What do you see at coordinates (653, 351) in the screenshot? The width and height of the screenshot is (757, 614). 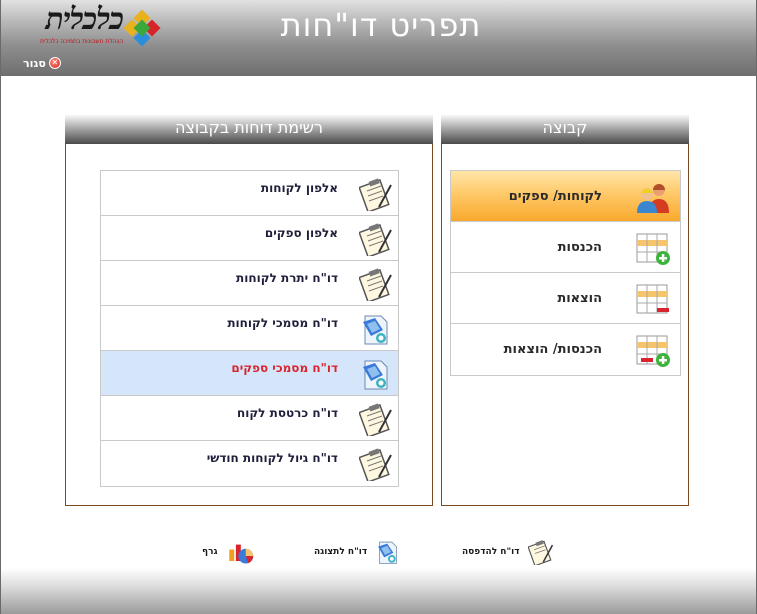 I see `income-expenses-table-icon` at bounding box center [653, 351].